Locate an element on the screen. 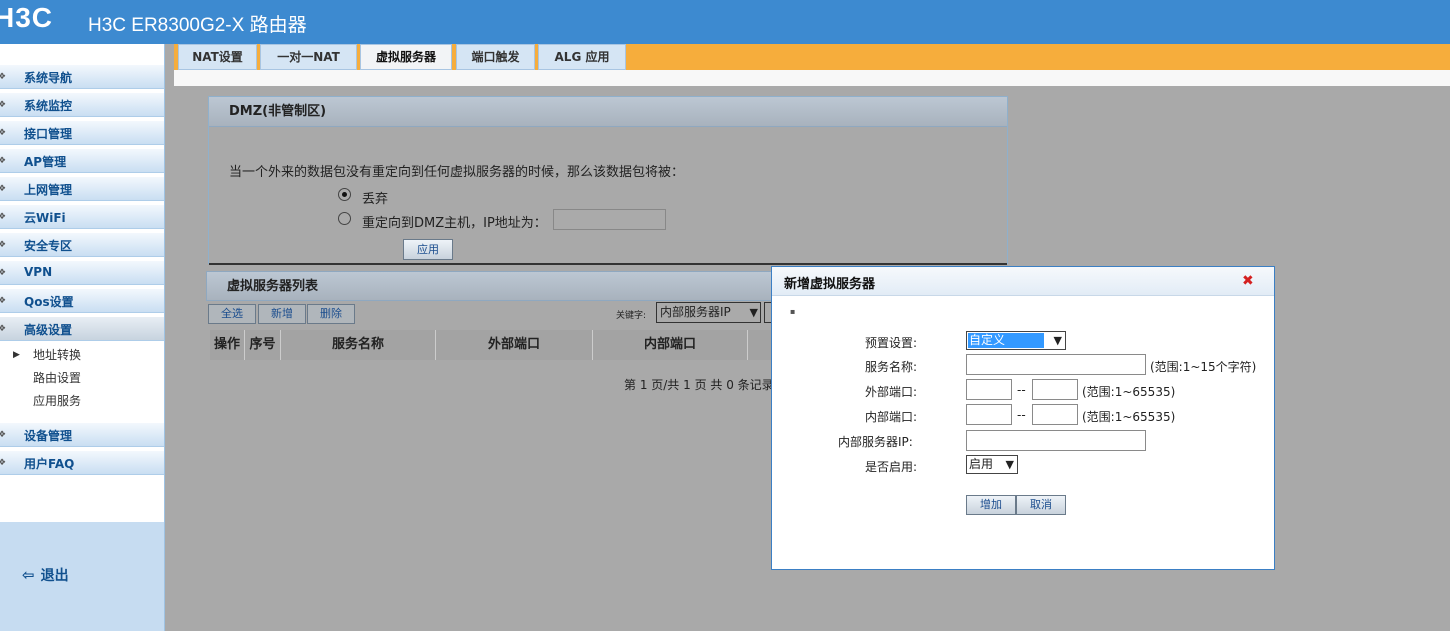  h3c-logo: H3C is located at coordinates (27, 17).